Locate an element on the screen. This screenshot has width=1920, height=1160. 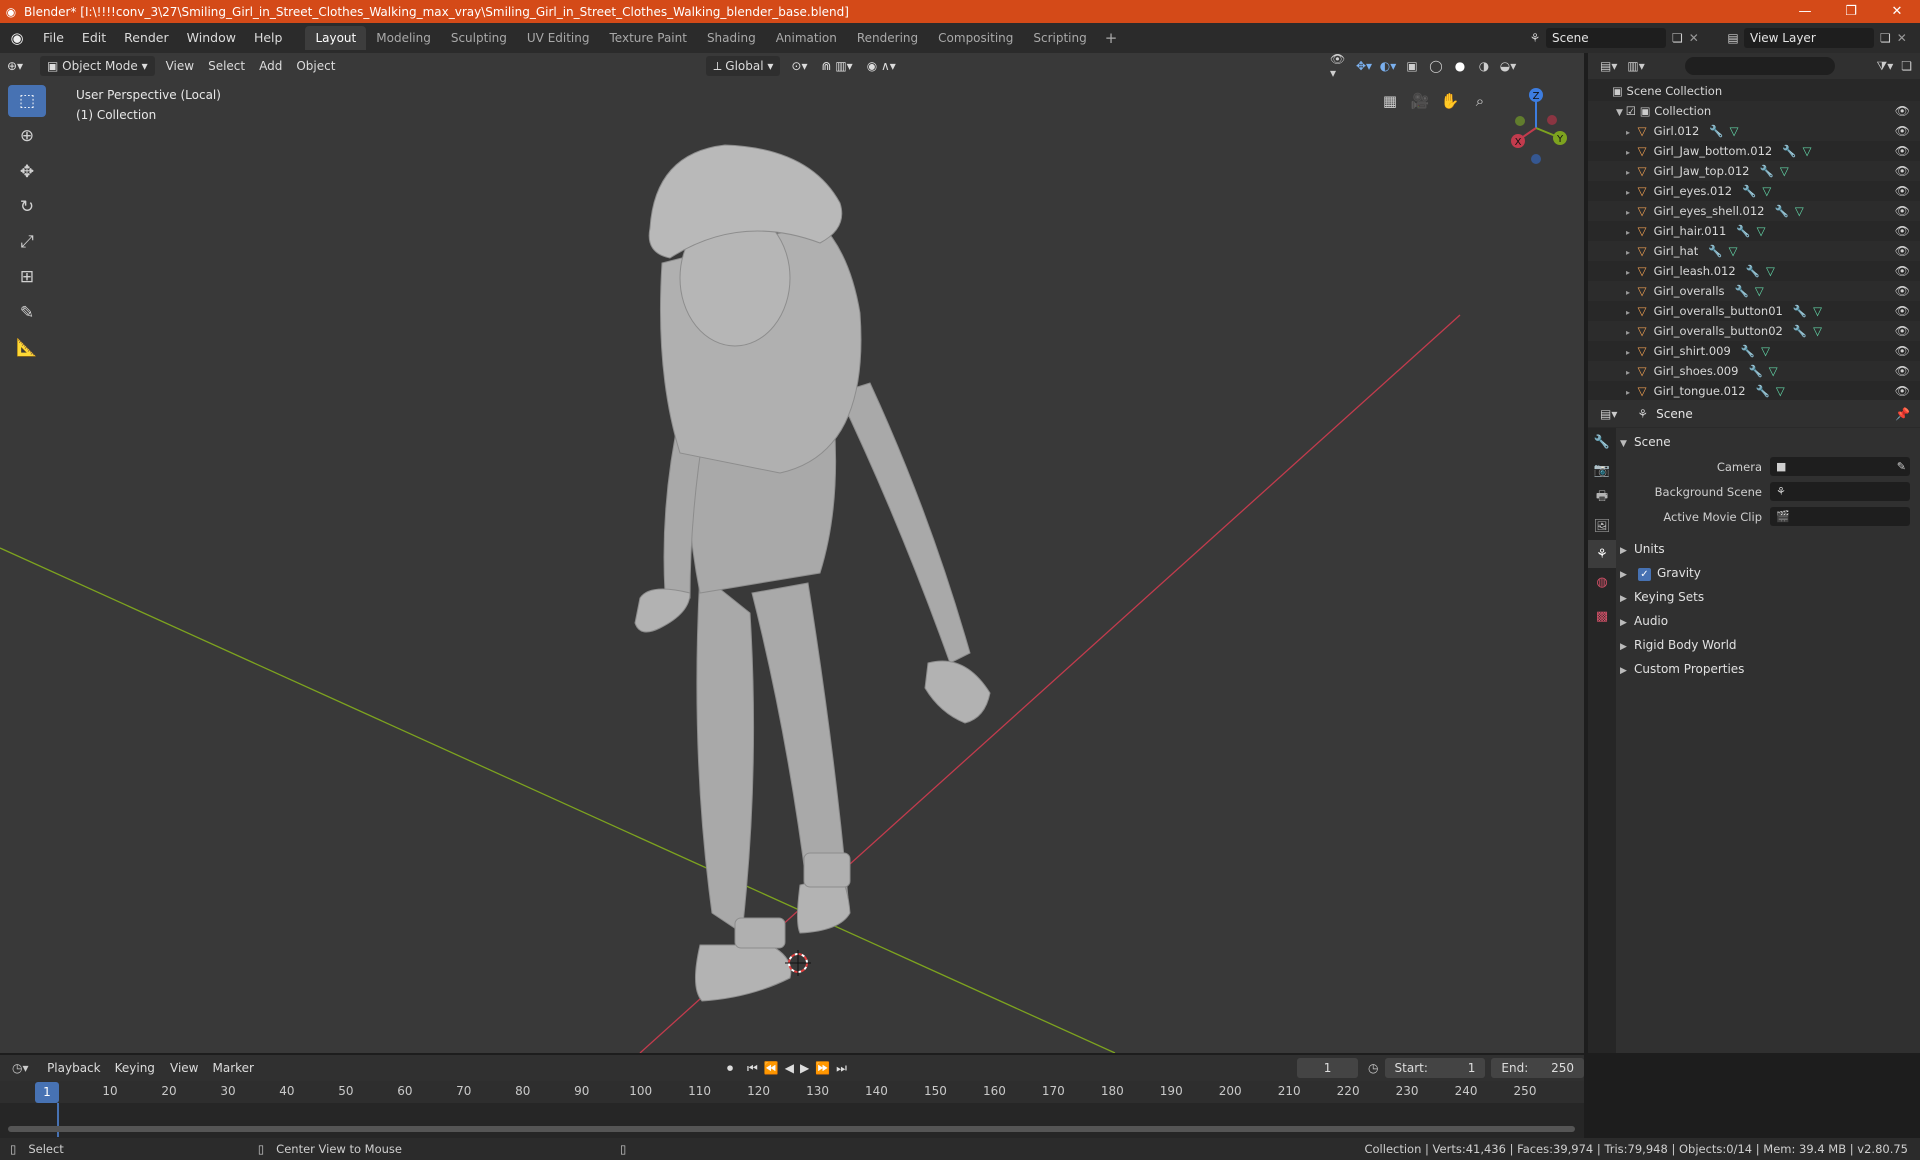
view-layer-icon: ▤ is located at coordinates (1733, 38).